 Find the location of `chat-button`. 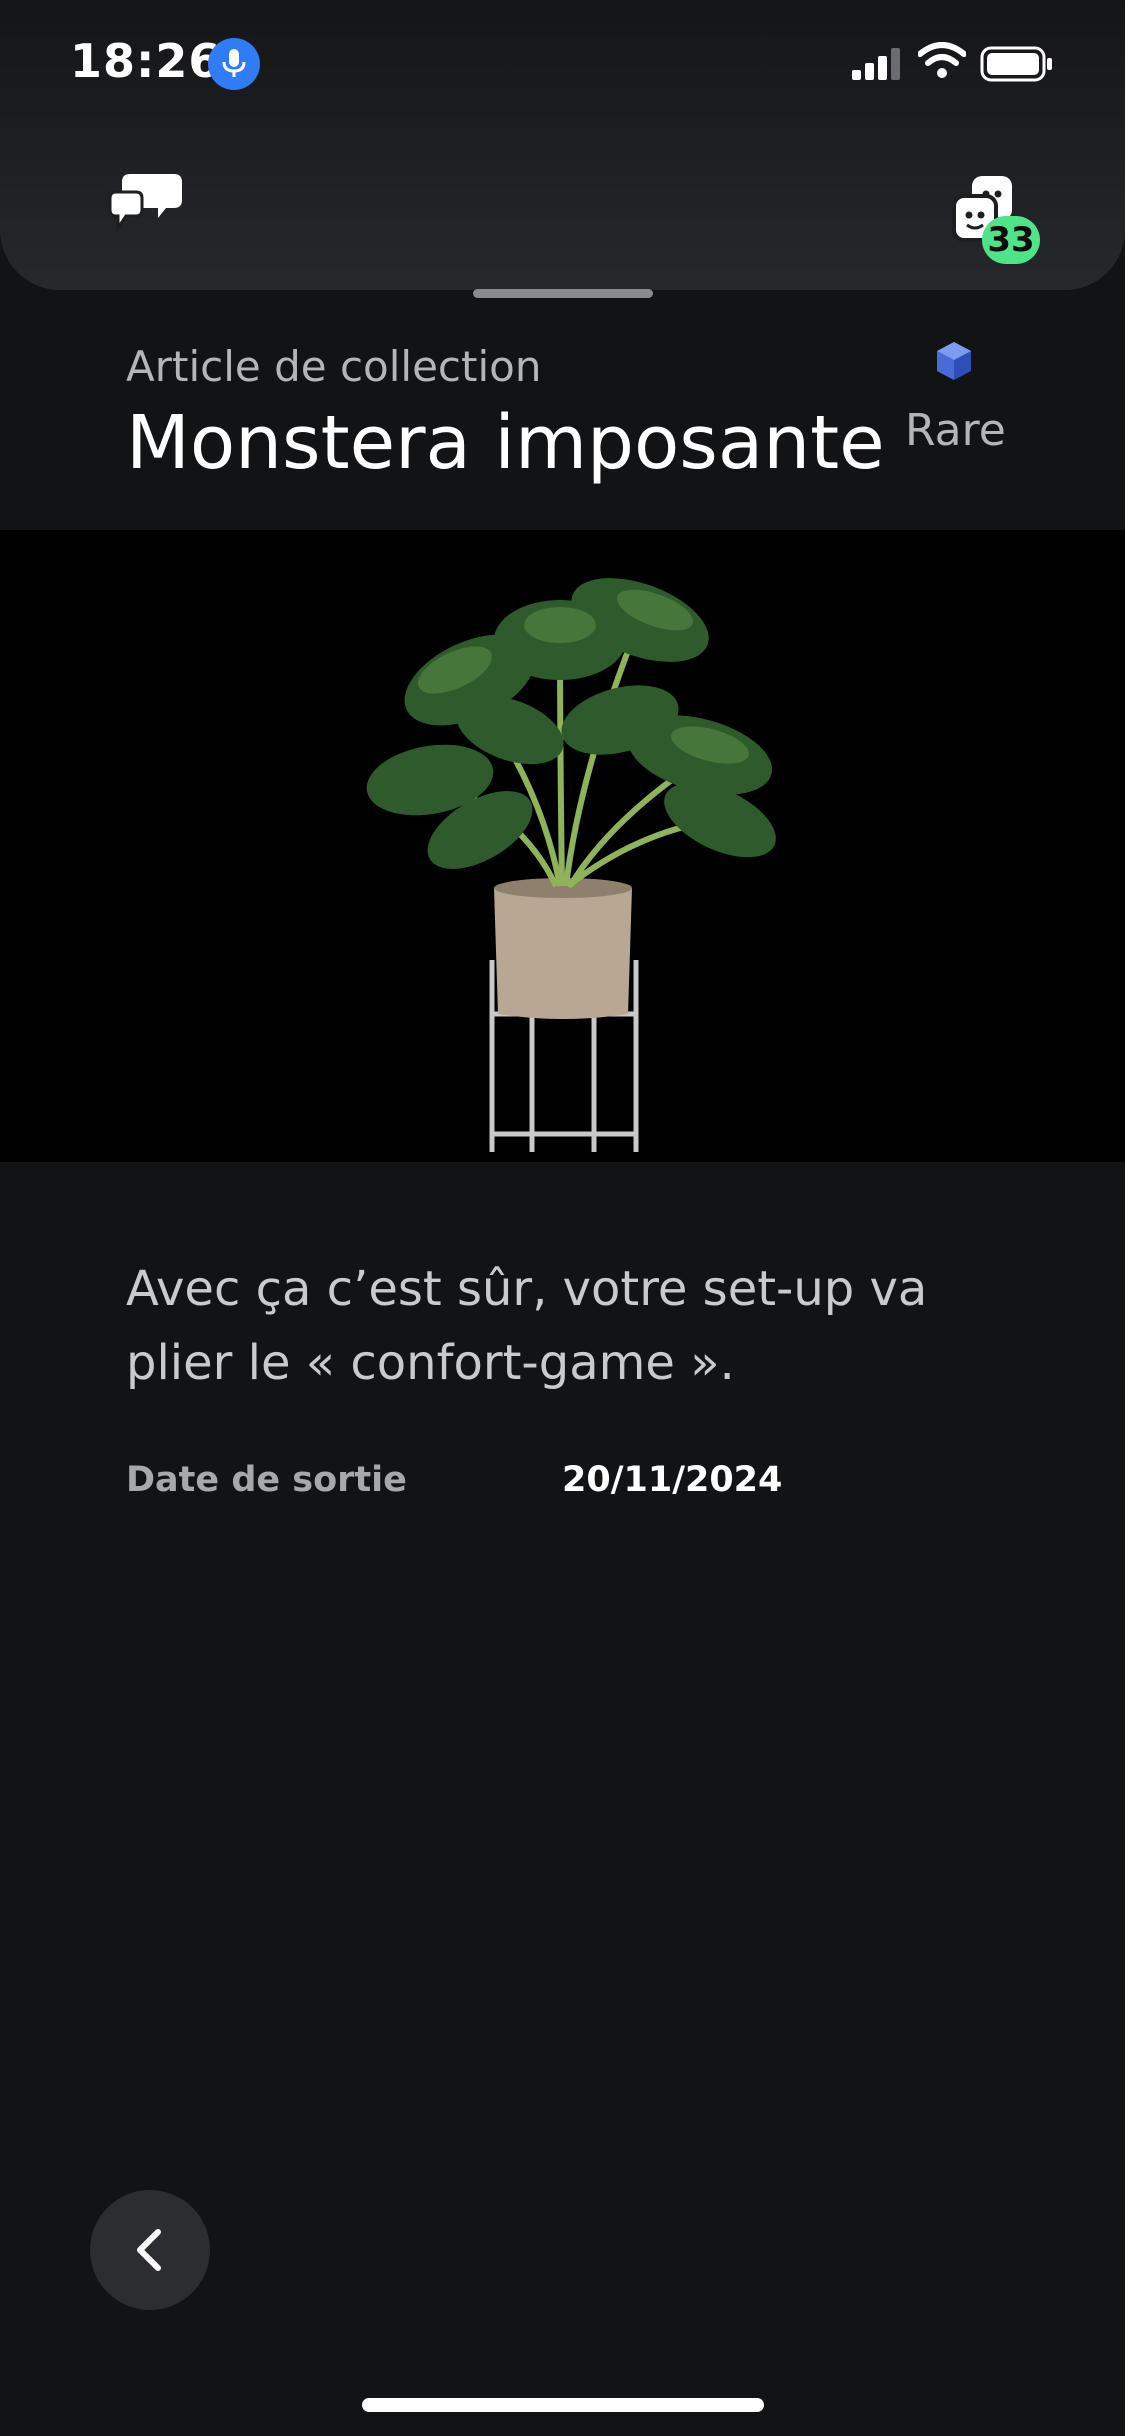

chat-button is located at coordinates (146, 204).